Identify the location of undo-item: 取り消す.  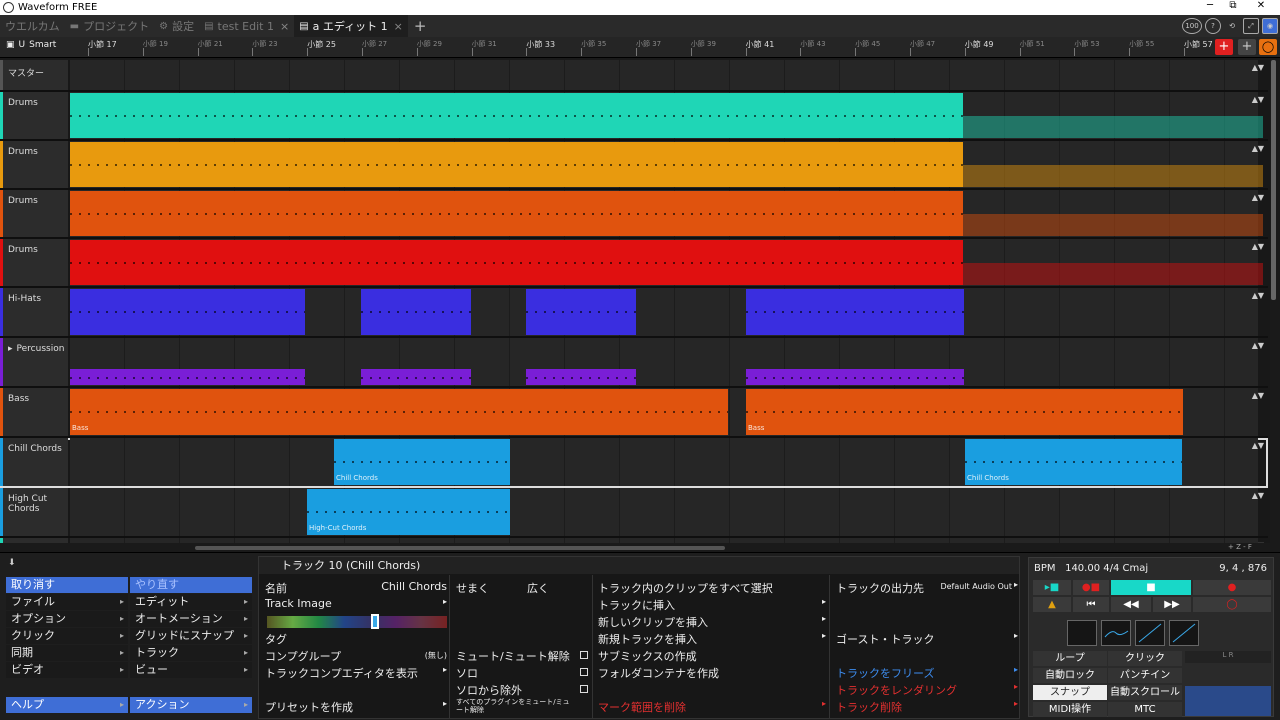
(67, 585).